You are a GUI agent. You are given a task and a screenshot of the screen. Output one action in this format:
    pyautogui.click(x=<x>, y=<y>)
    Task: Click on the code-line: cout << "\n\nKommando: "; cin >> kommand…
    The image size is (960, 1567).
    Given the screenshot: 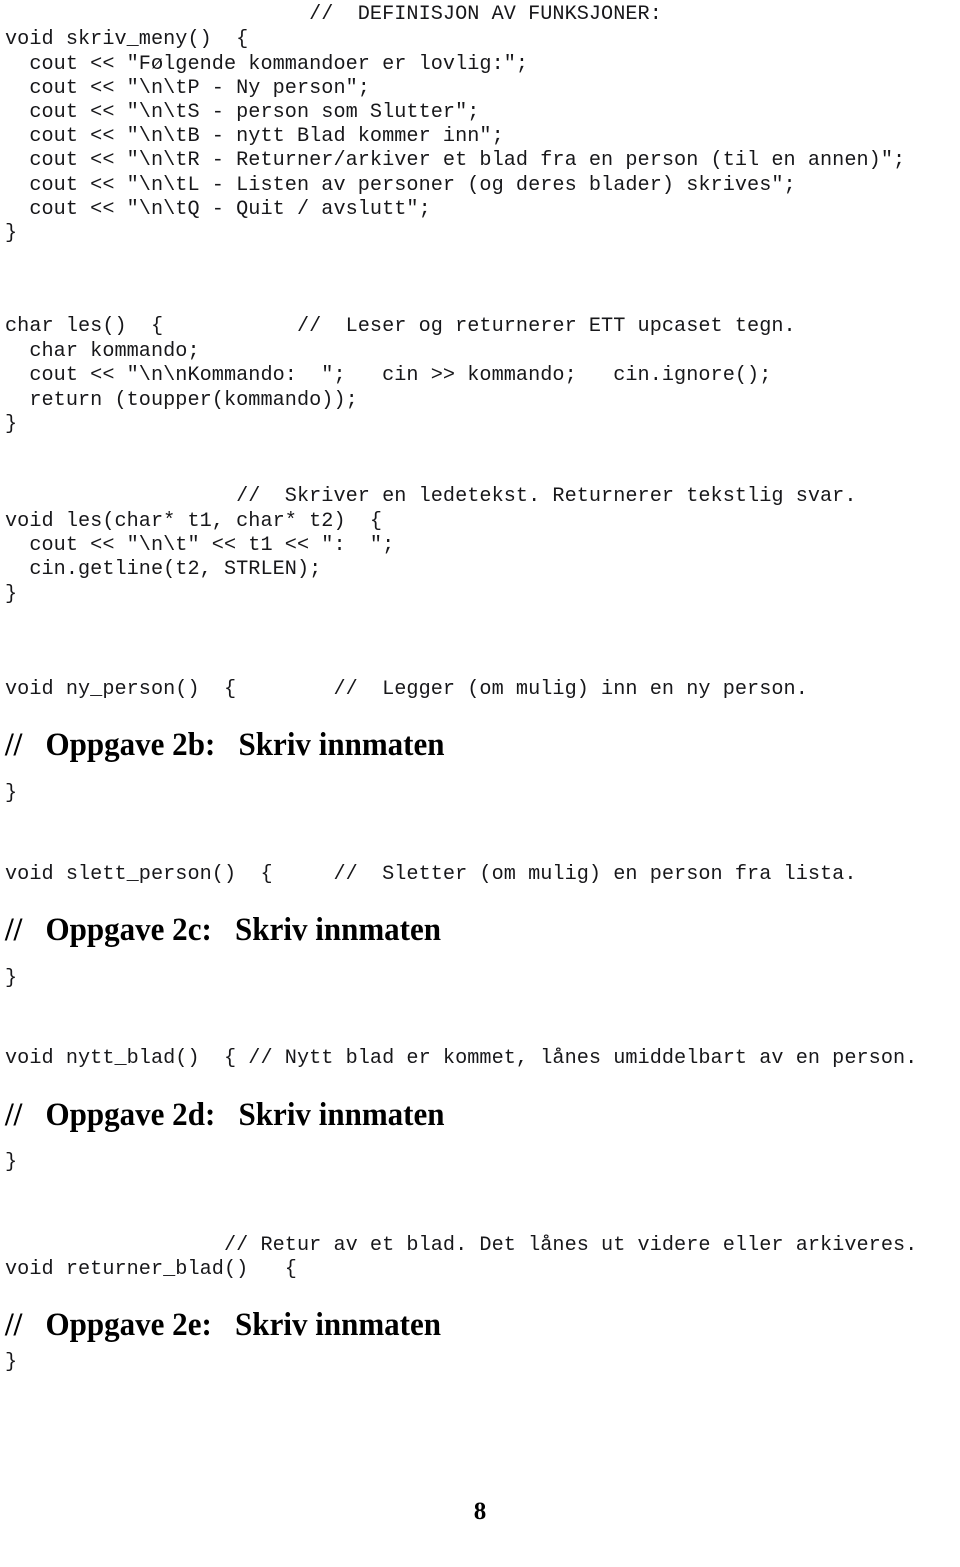 What is the action you would take?
    pyautogui.click(x=388, y=375)
    